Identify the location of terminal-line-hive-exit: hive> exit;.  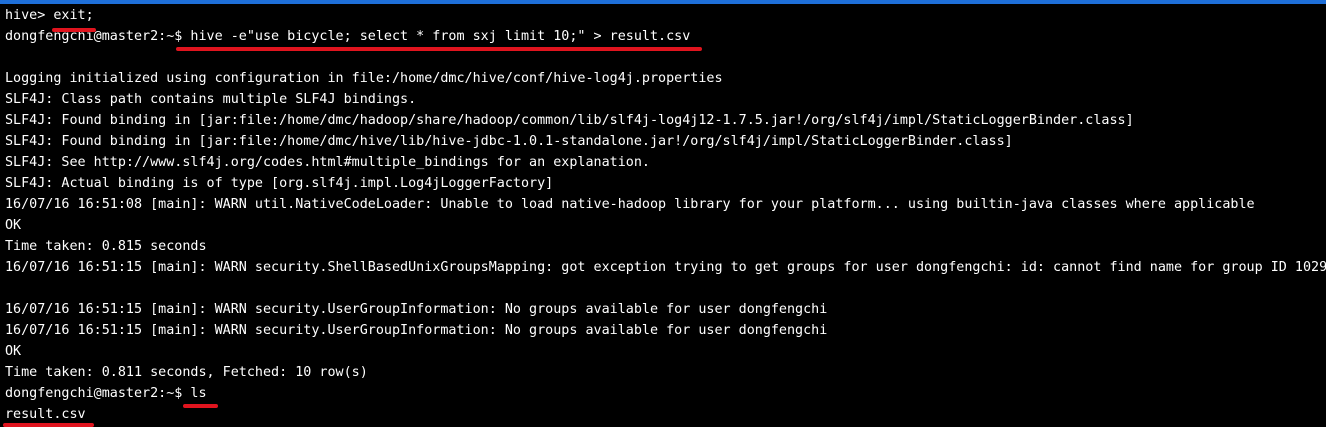
(49, 15).